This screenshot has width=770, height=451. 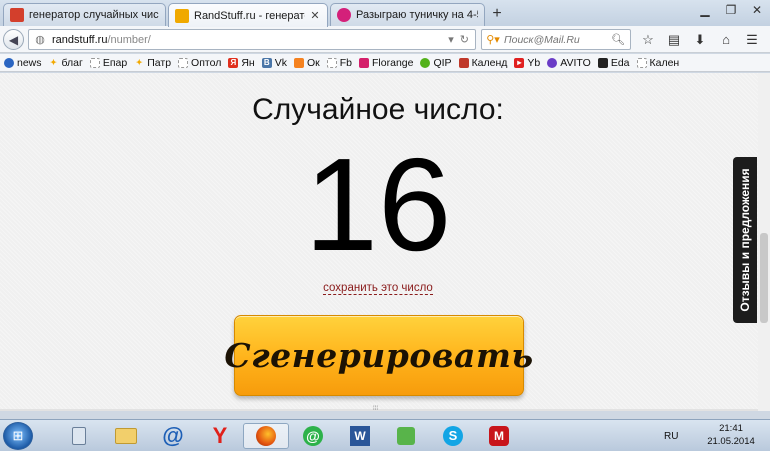 I want to click on bookmark-item: QIP, so click(x=436, y=62).